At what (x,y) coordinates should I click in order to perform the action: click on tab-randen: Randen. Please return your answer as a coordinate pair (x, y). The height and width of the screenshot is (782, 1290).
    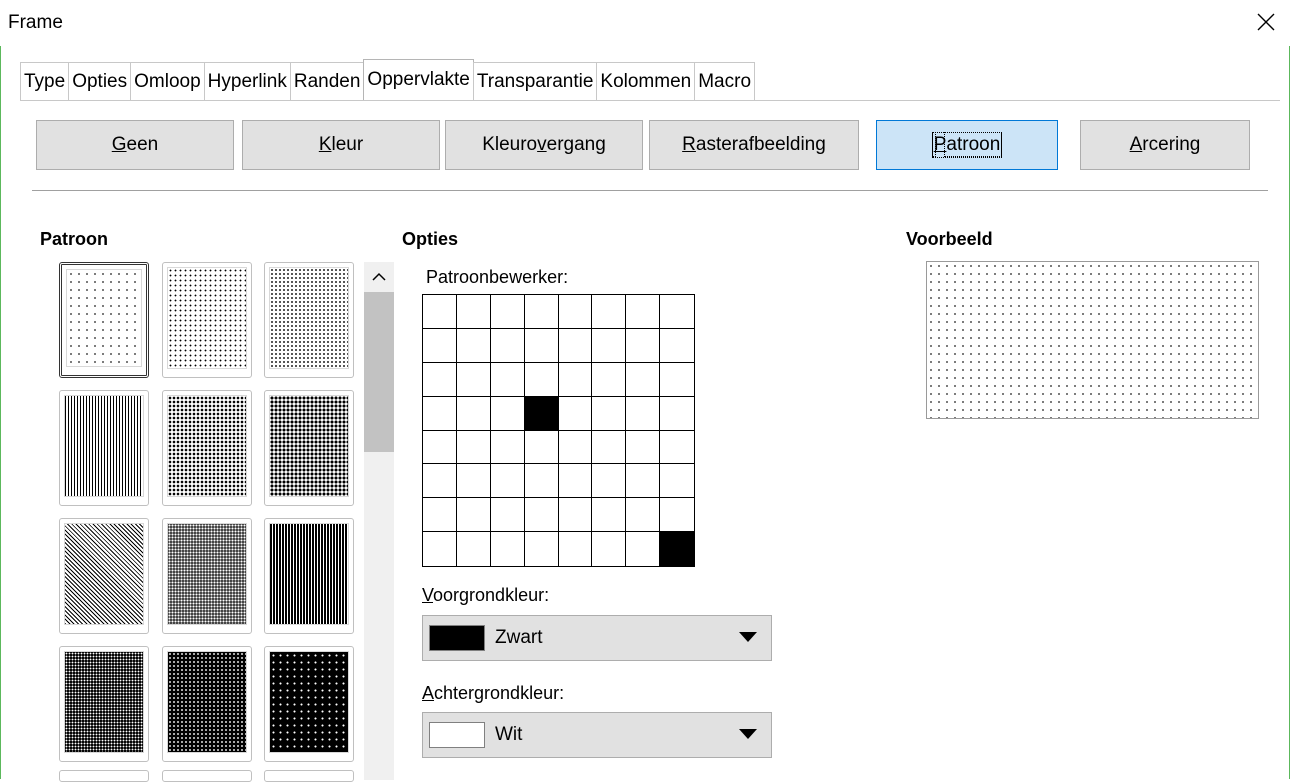
    Looking at the image, I should click on (327, 81).